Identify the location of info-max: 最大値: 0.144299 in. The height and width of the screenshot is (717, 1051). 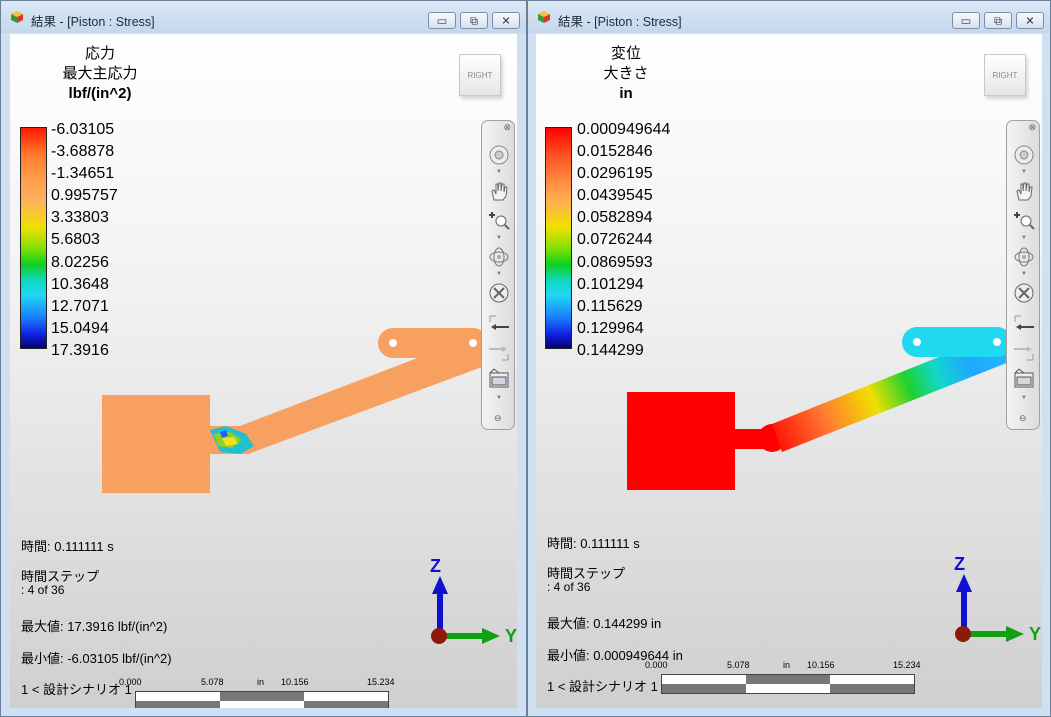
(604, 623).